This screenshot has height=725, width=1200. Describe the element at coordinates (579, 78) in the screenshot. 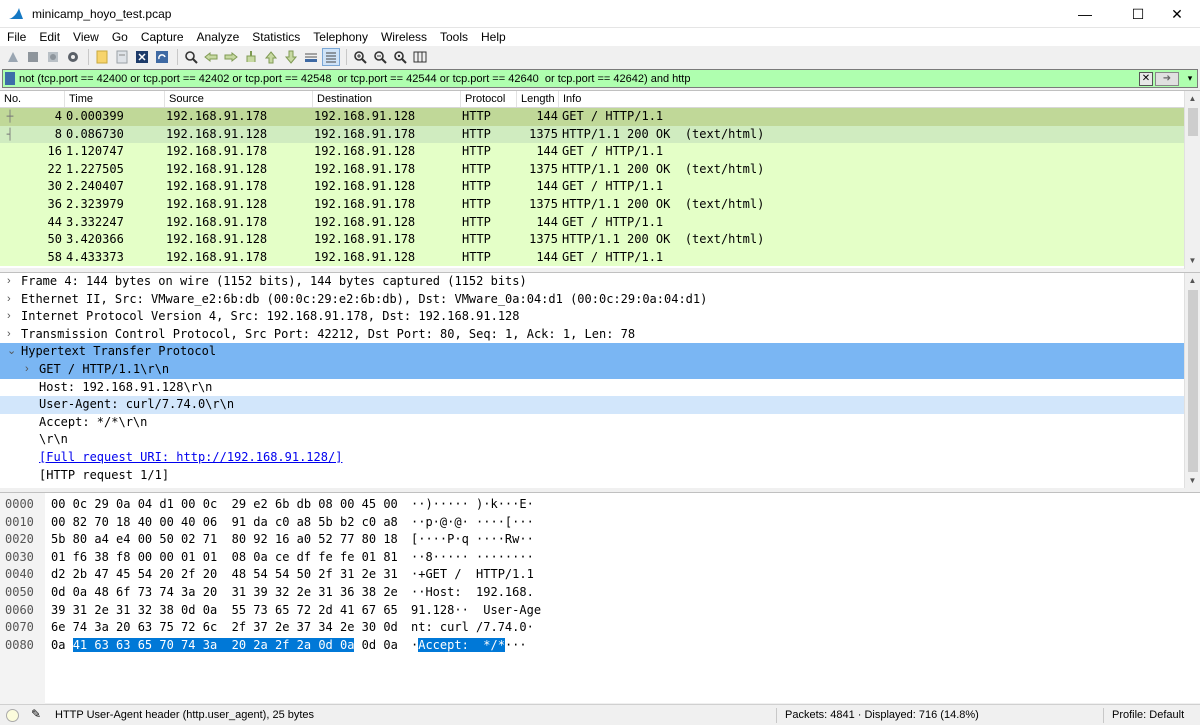

I see `display-filter-input` at that location.